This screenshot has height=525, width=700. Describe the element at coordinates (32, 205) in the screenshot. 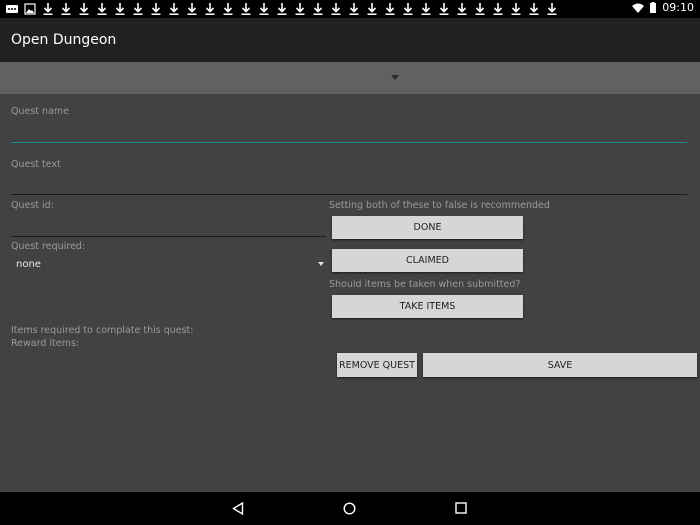

I see `quest-id-label: Quest id:` at that location.